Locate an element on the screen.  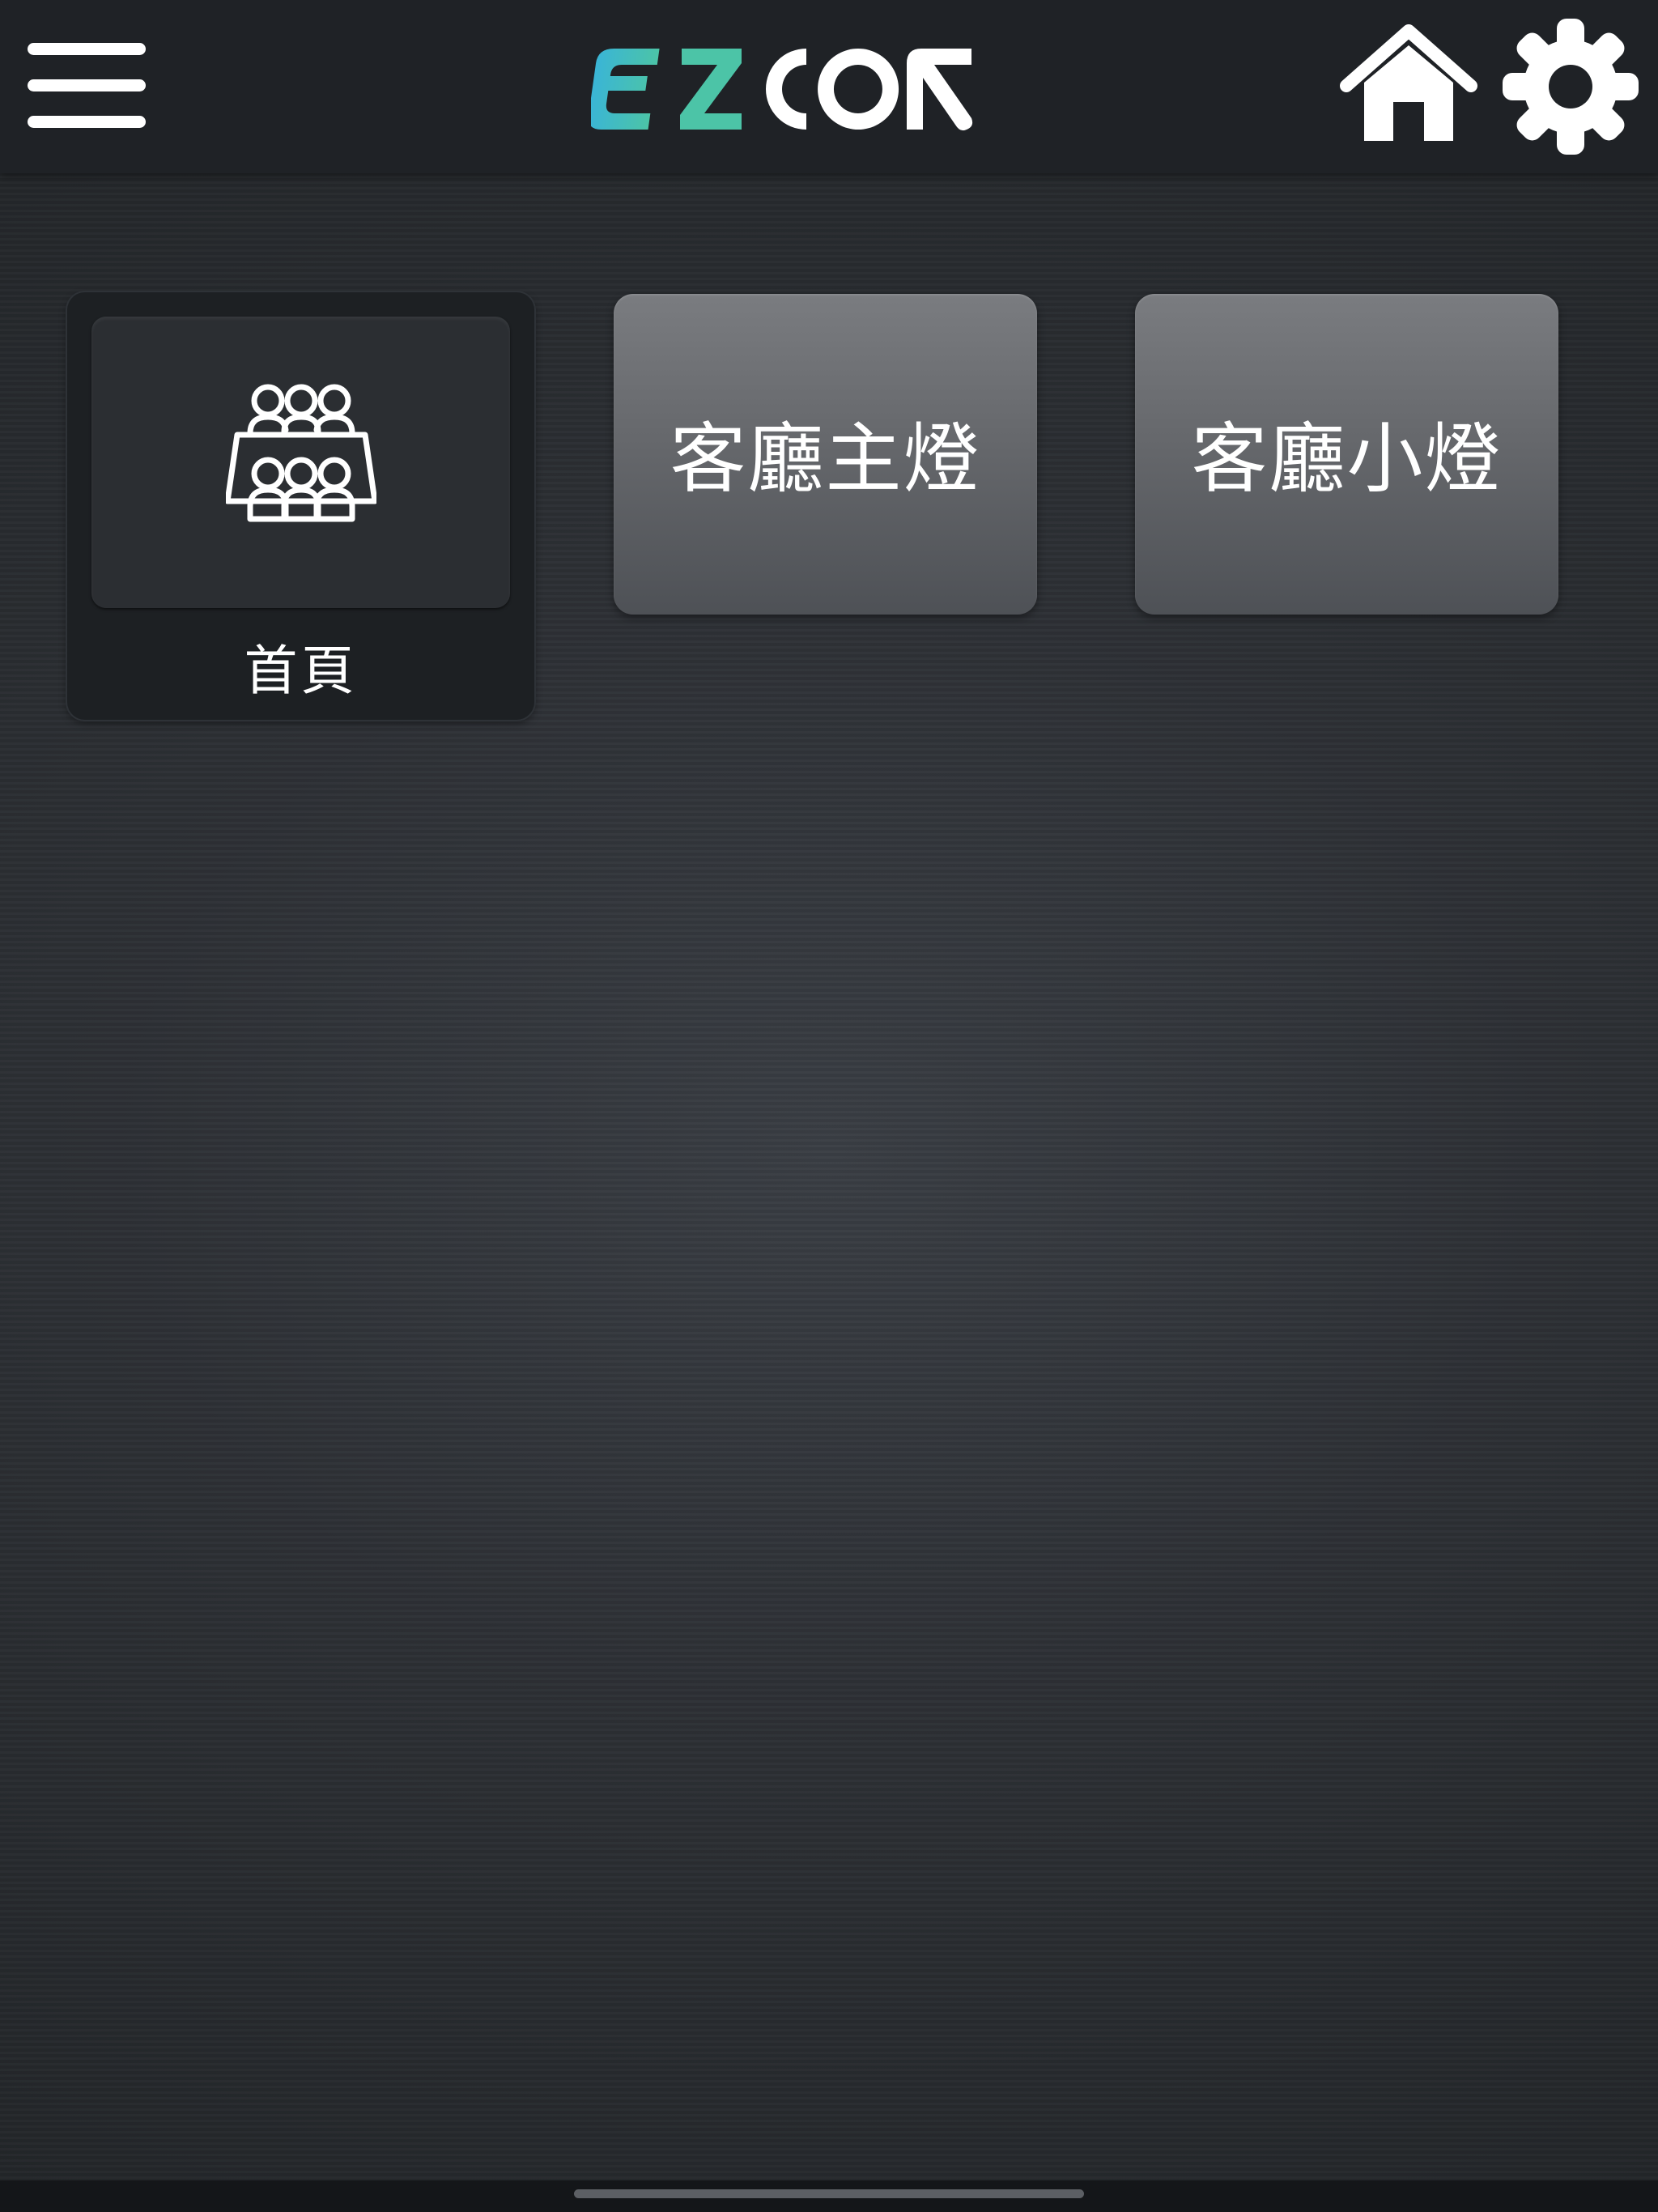
gear-icon is located at coordinates (1571, 87).